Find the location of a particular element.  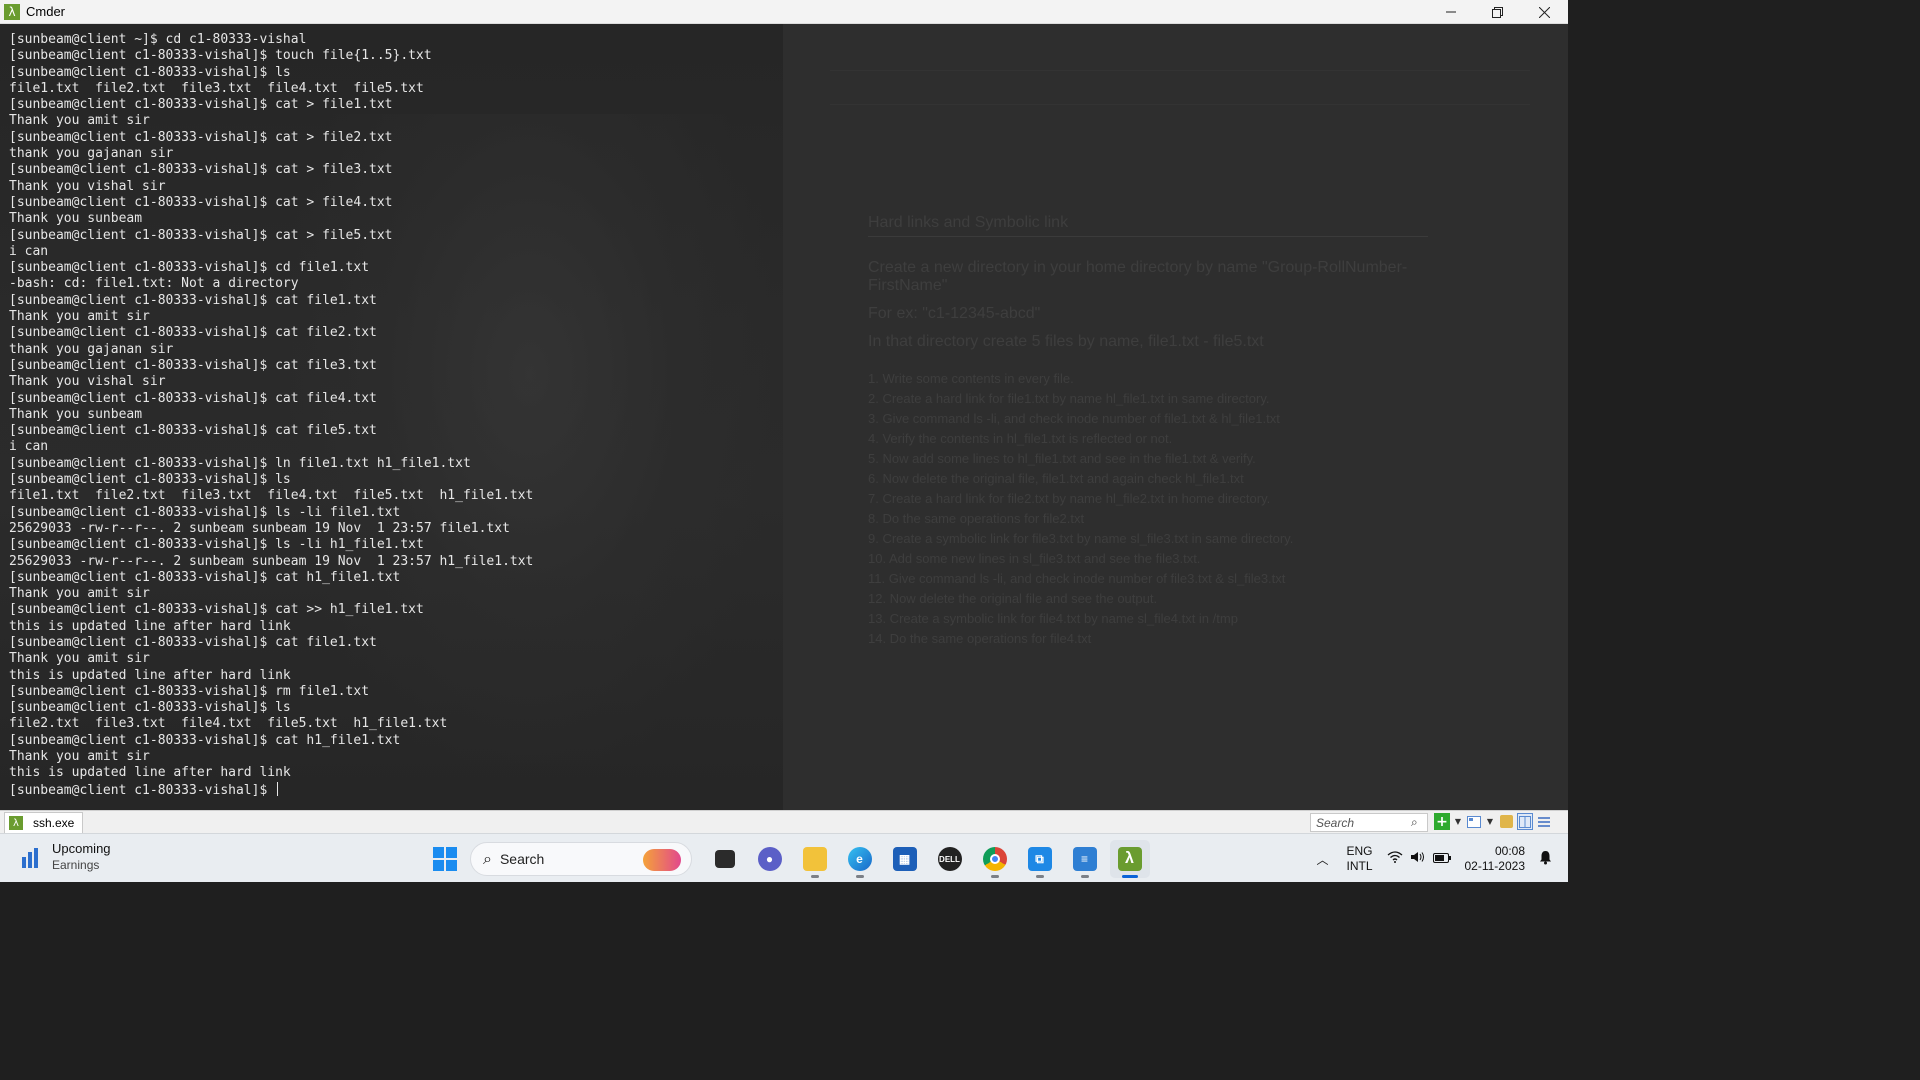

clock-time: 00:08 is located at coordinates (1509, 851).